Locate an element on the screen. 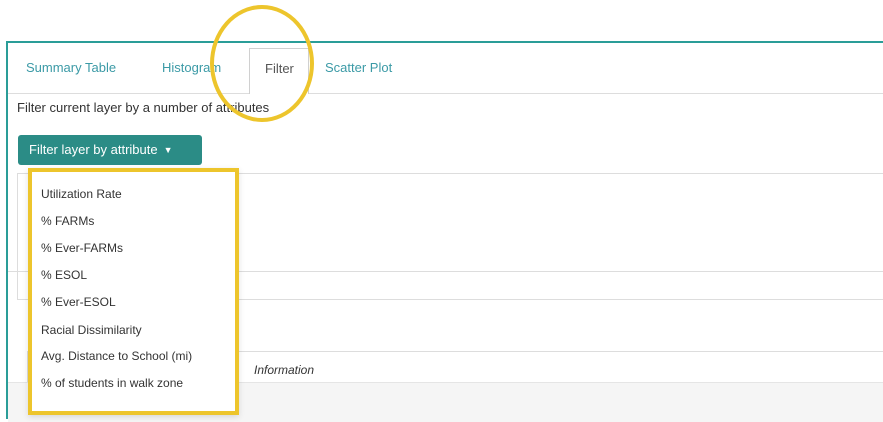 This screenshot has width=883, height=422. dropdown-item-racial-dissimilarity: Racial Dissimilarity is located at coordinates (91, 330).